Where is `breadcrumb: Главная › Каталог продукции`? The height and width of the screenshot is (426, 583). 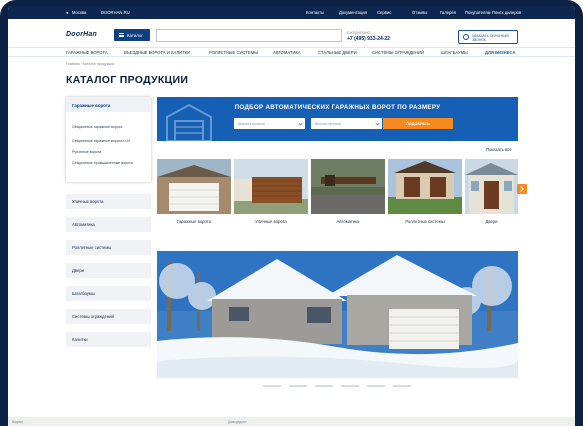 breadcrumb: Главная › Каталог продукции is located at coordinates (90, 64).